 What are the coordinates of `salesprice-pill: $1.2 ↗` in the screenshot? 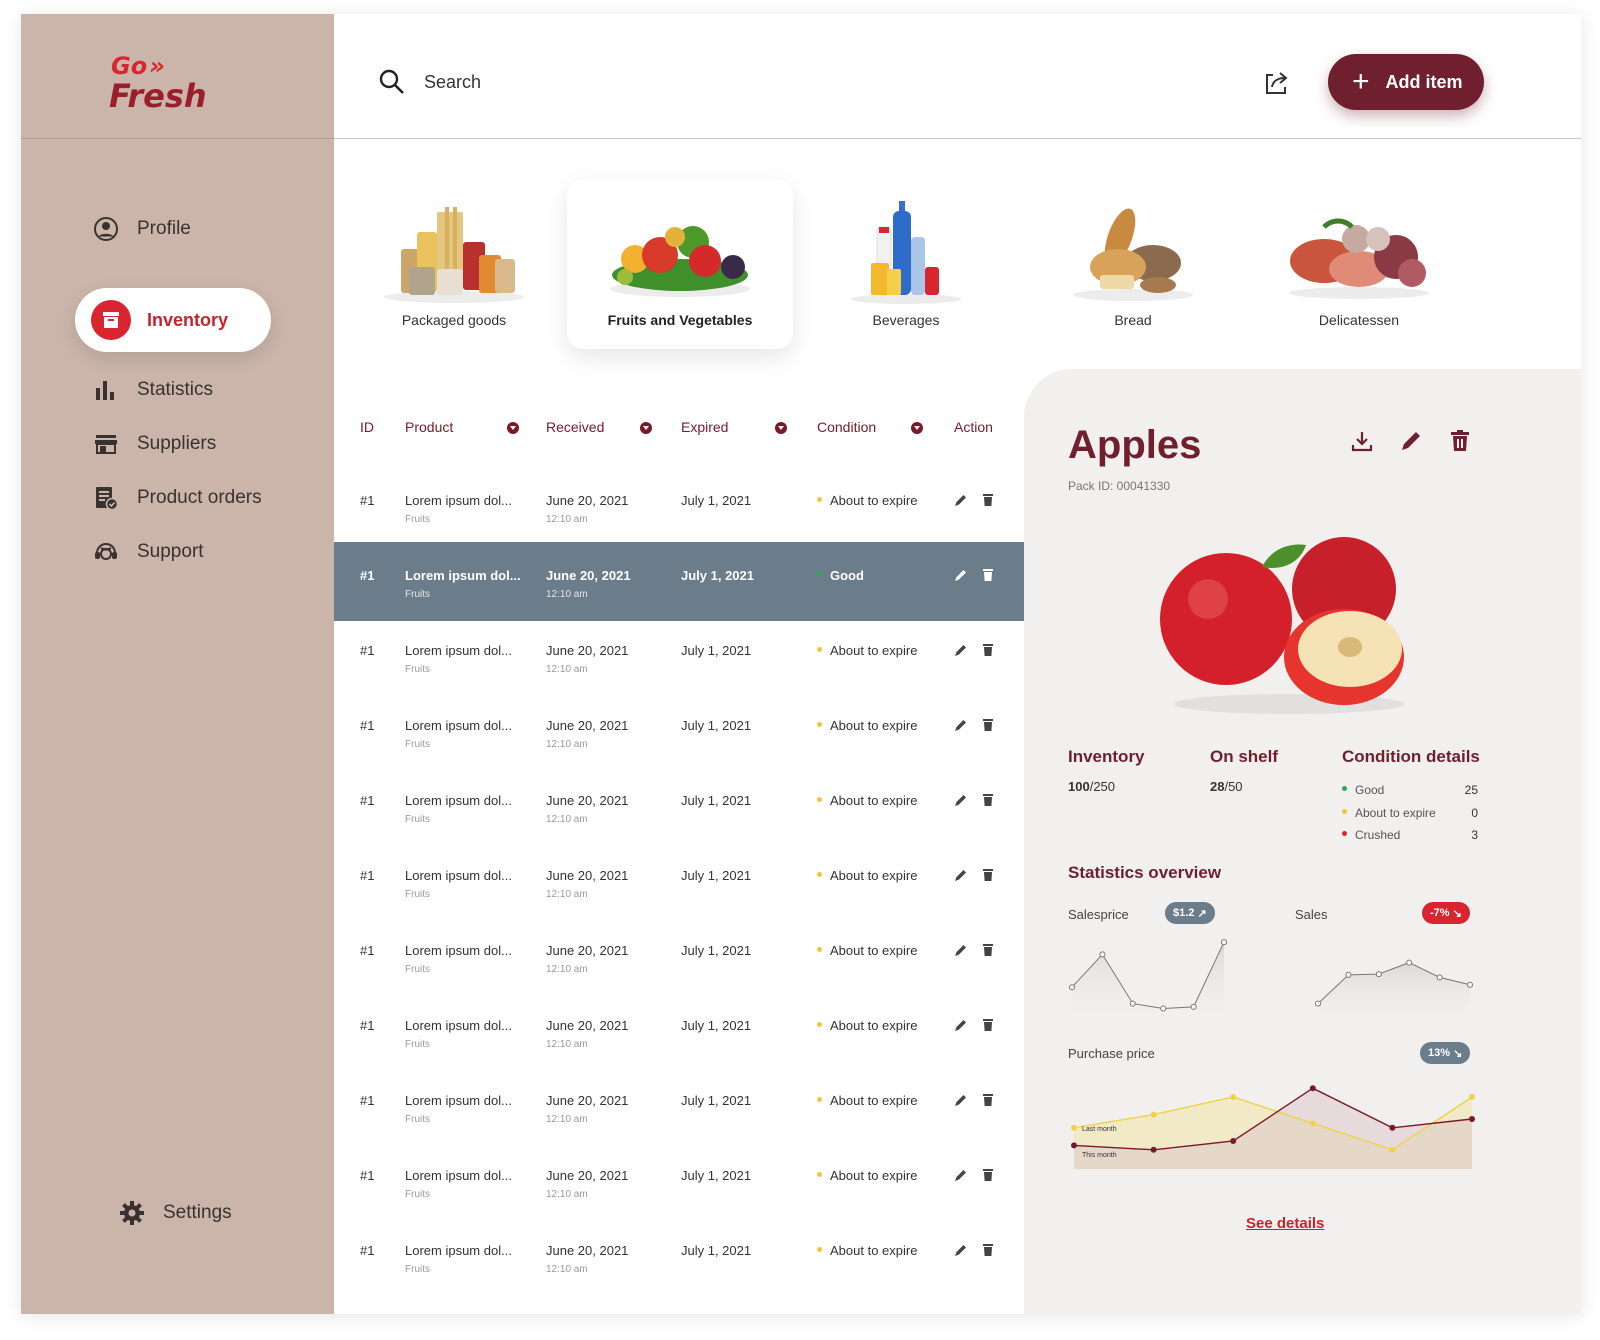 It's located at (1190, 913).